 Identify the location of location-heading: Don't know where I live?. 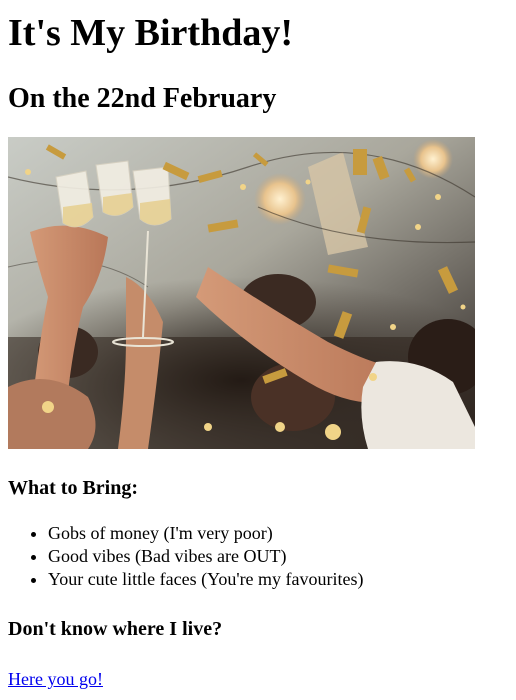
(115, 629).